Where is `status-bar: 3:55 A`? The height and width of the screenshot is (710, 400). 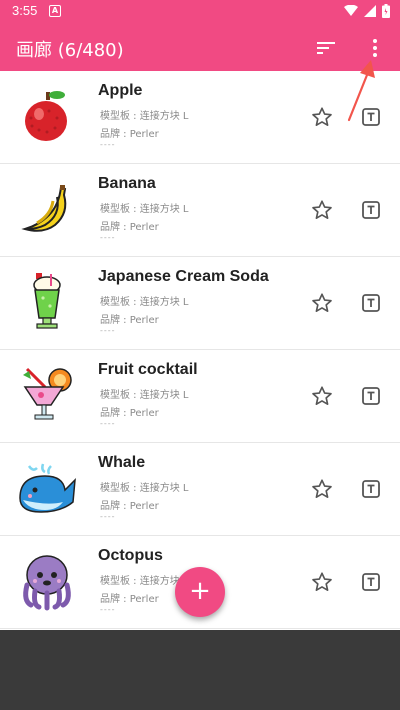 status-bar: 3:55 A is located at coordinates (200, 12).